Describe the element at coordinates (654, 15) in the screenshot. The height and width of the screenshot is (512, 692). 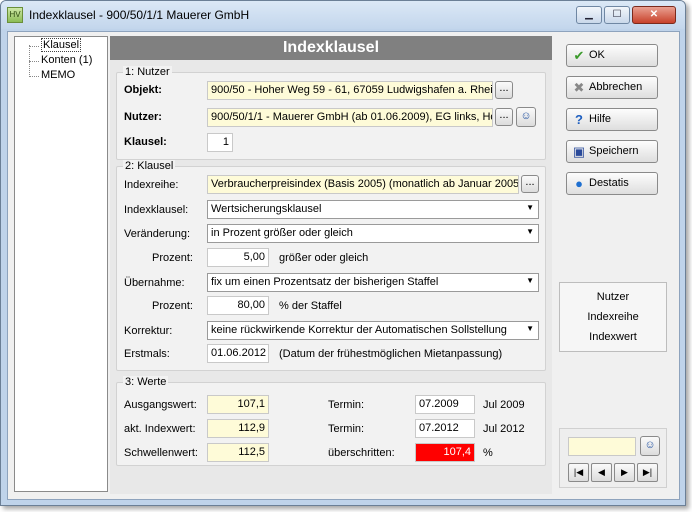
I see `close-button: ✕` at that location.